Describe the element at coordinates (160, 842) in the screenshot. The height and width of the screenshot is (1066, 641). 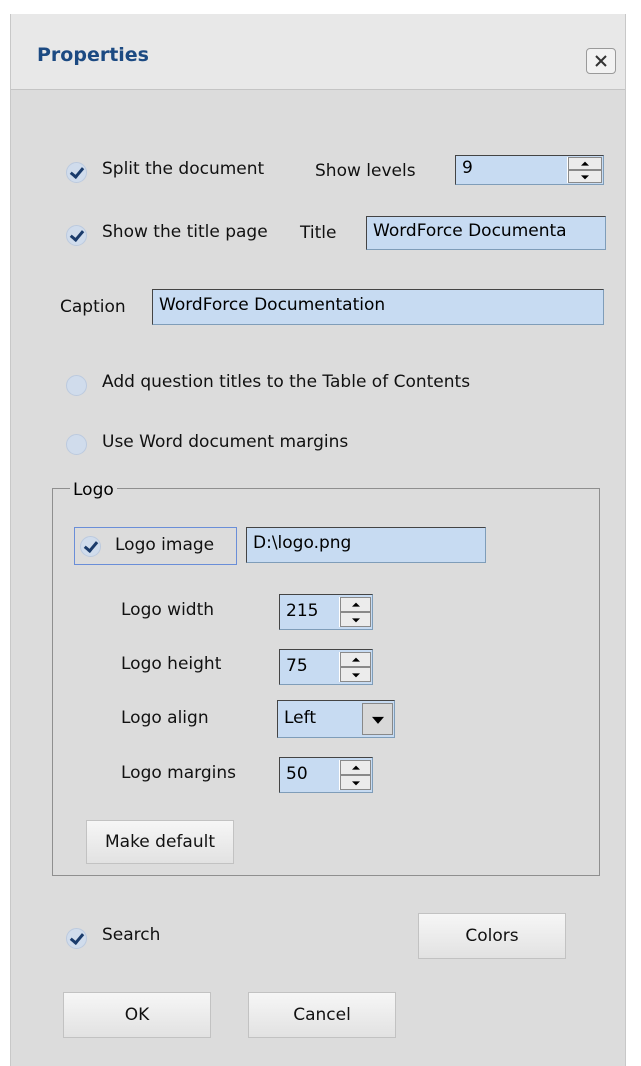
I see `make-default-button: Make default` at that location.